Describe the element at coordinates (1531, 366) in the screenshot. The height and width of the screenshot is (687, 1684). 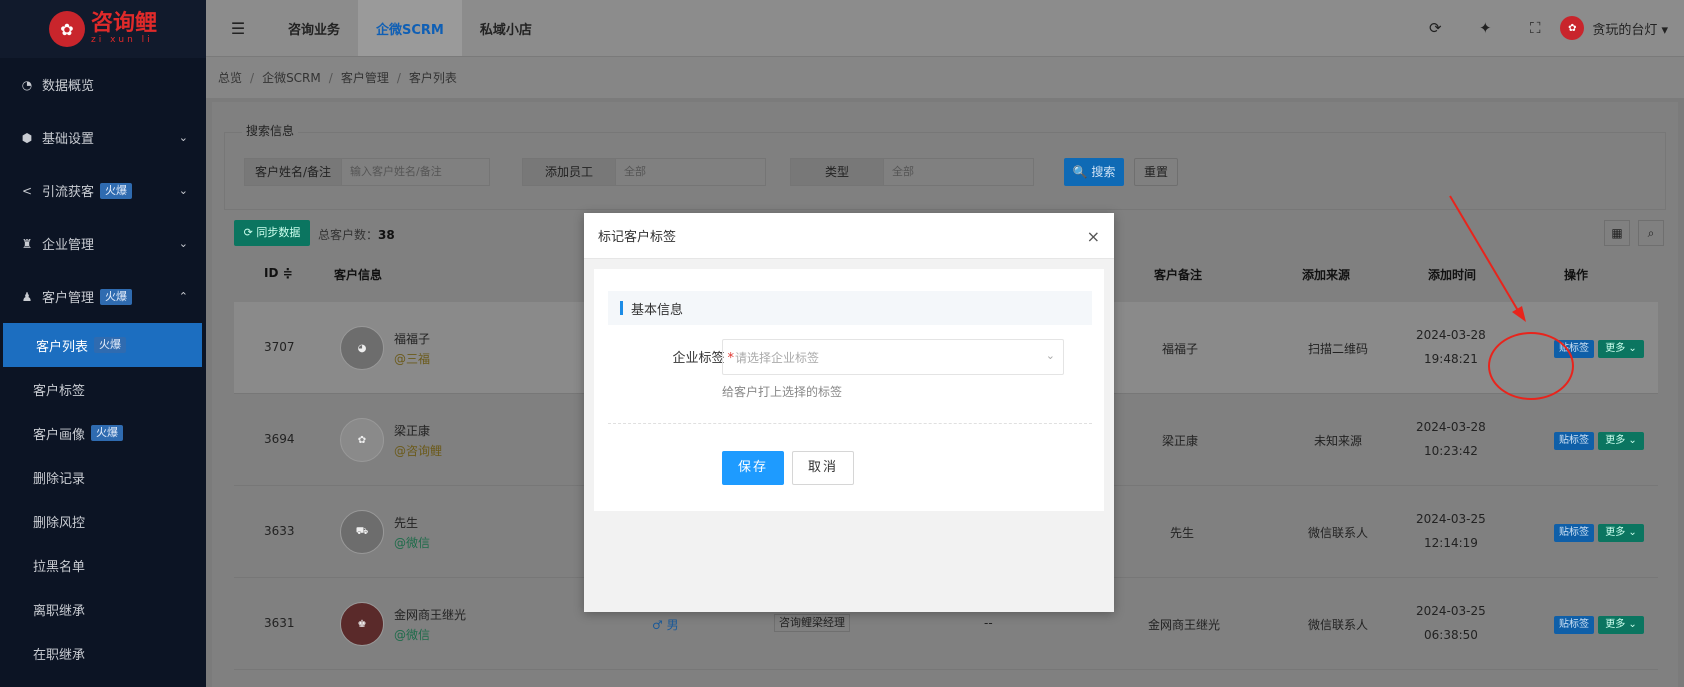
I see `annotation-circle` at that location.